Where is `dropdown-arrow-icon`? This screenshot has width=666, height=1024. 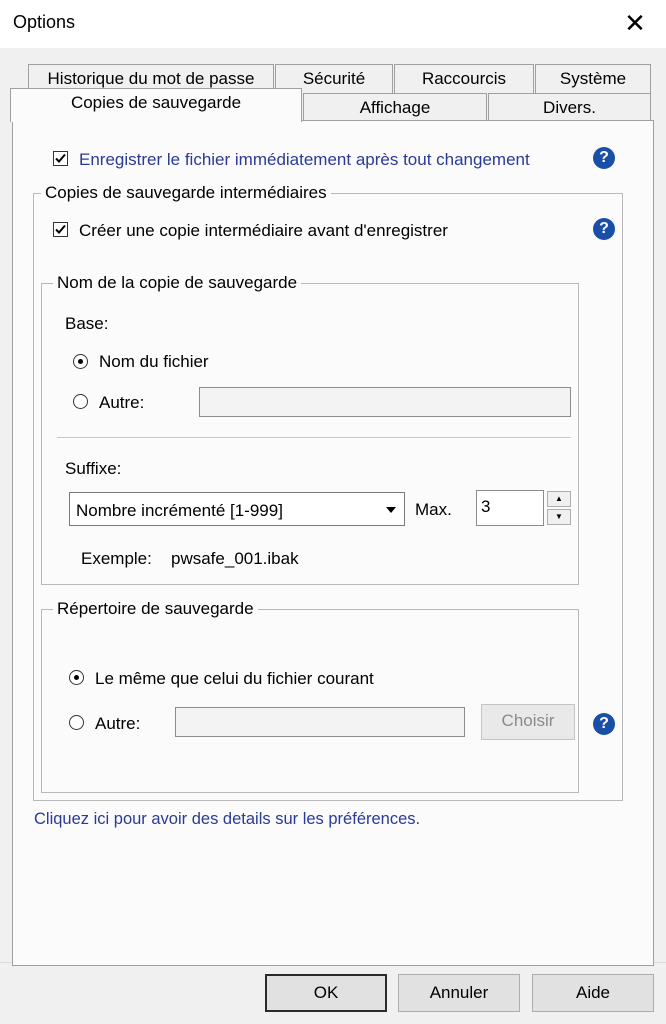
dropdown-arrow-icon is located at coordinates (391, 510).